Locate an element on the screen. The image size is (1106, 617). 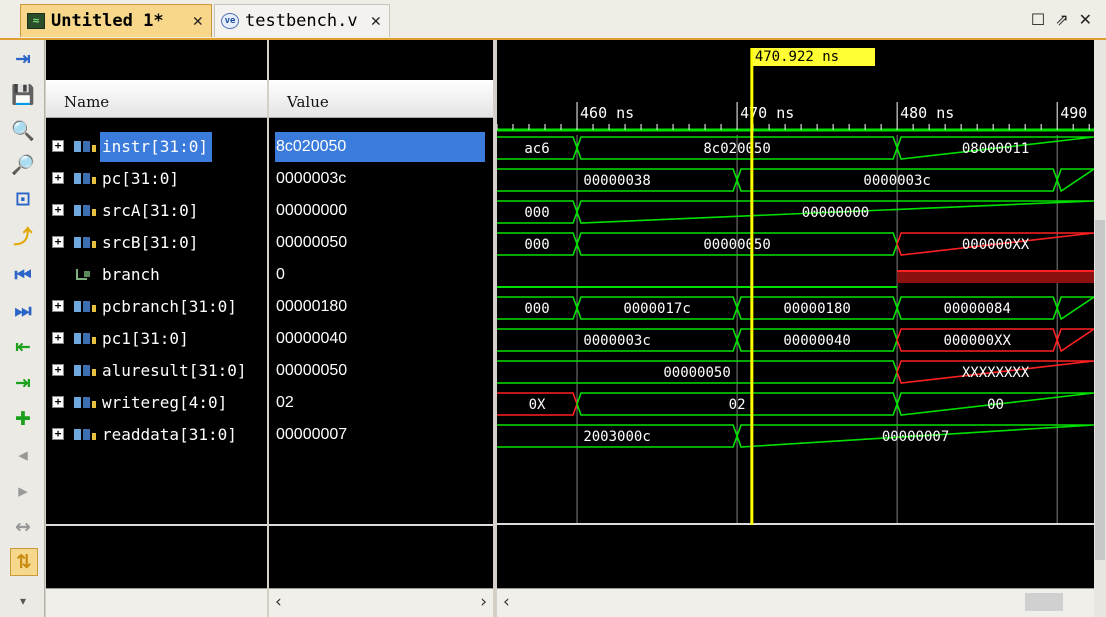
value-row: 0 is located at coordinates (381, 275).